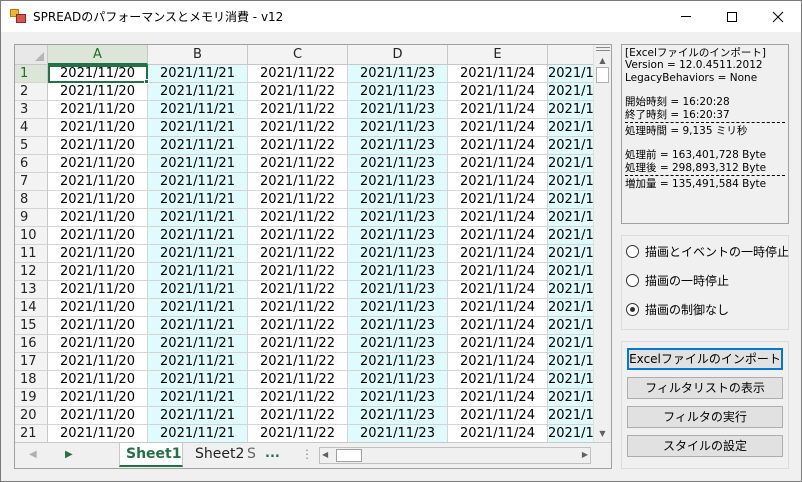 The width and height of the screenshot is (802, 482). Describe the element at coordinates (602, 75) in the screenshot. I see `vertical-scroll-thumb` at that location.